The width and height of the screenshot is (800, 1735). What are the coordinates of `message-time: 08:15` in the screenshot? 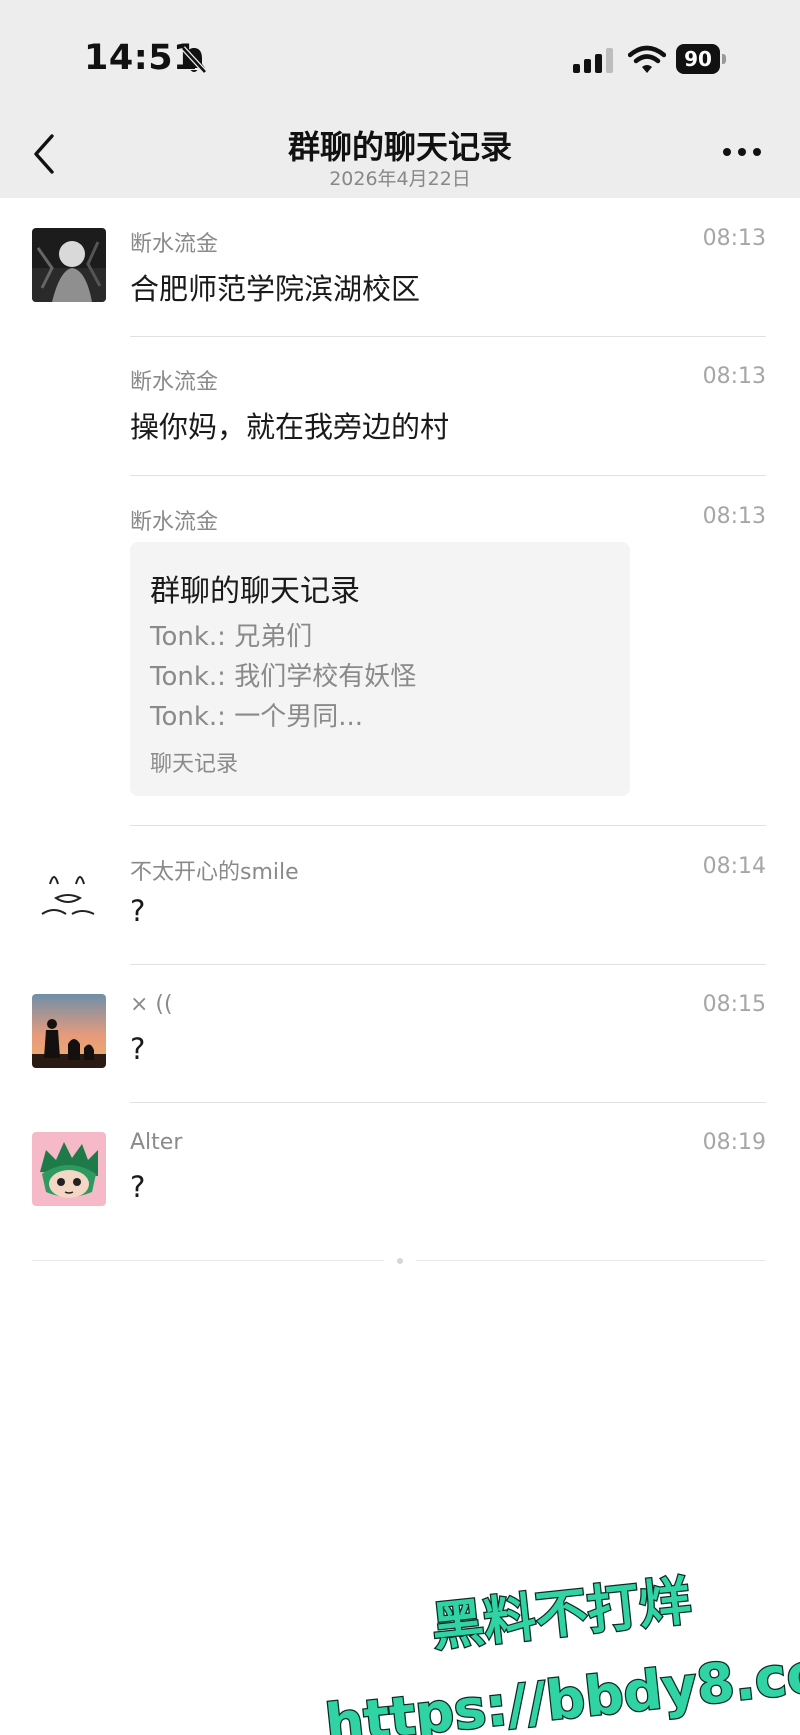 It's located at (734, 1004).